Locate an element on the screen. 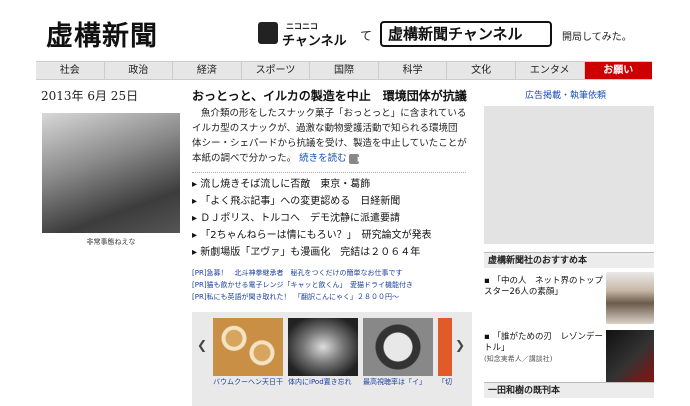 The width and height of the screenshot is (690, 406). read-more-link: 続きを読む is located at coordinates (323, 158).